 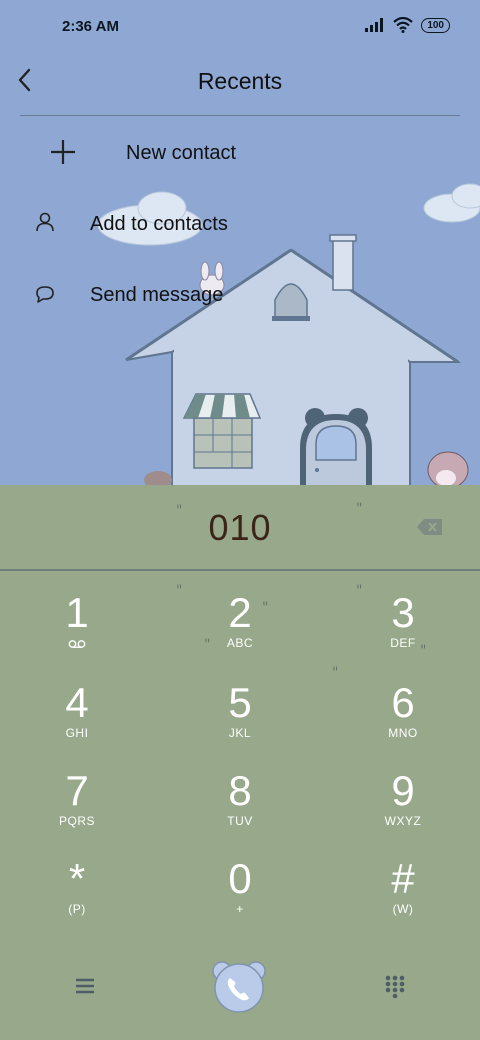 I want to click on key-0-digit: 0, so click(x=240, y=878).